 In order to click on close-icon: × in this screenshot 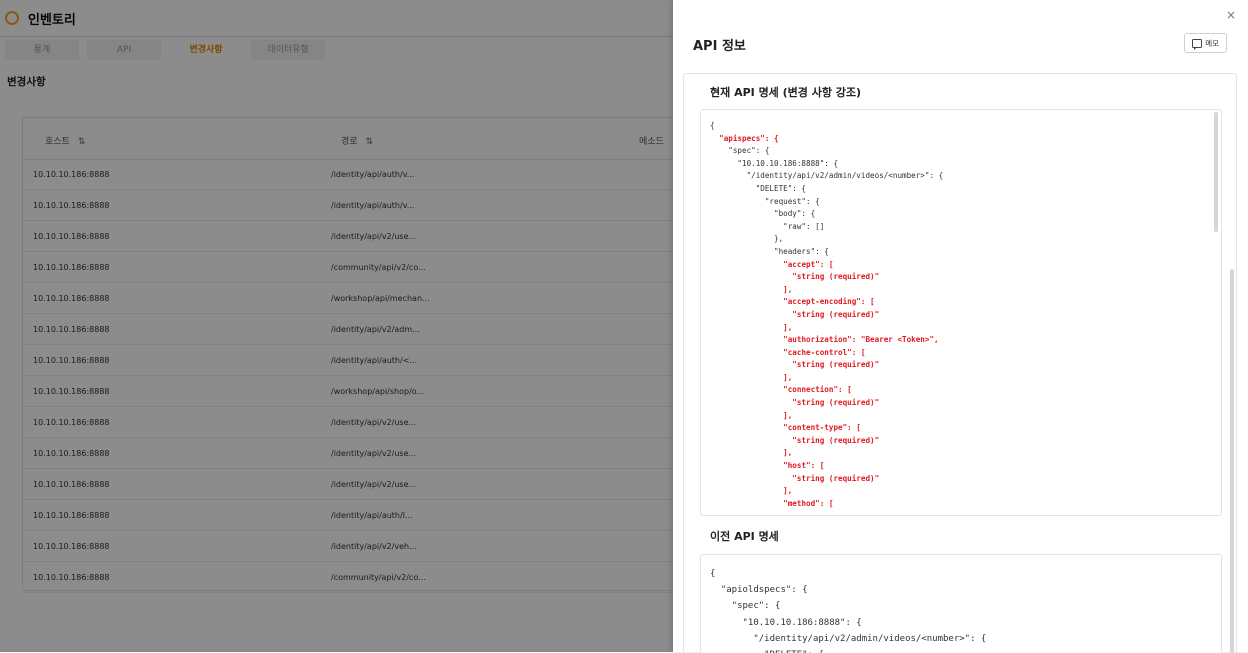, I will do `click(1231, 15)`.